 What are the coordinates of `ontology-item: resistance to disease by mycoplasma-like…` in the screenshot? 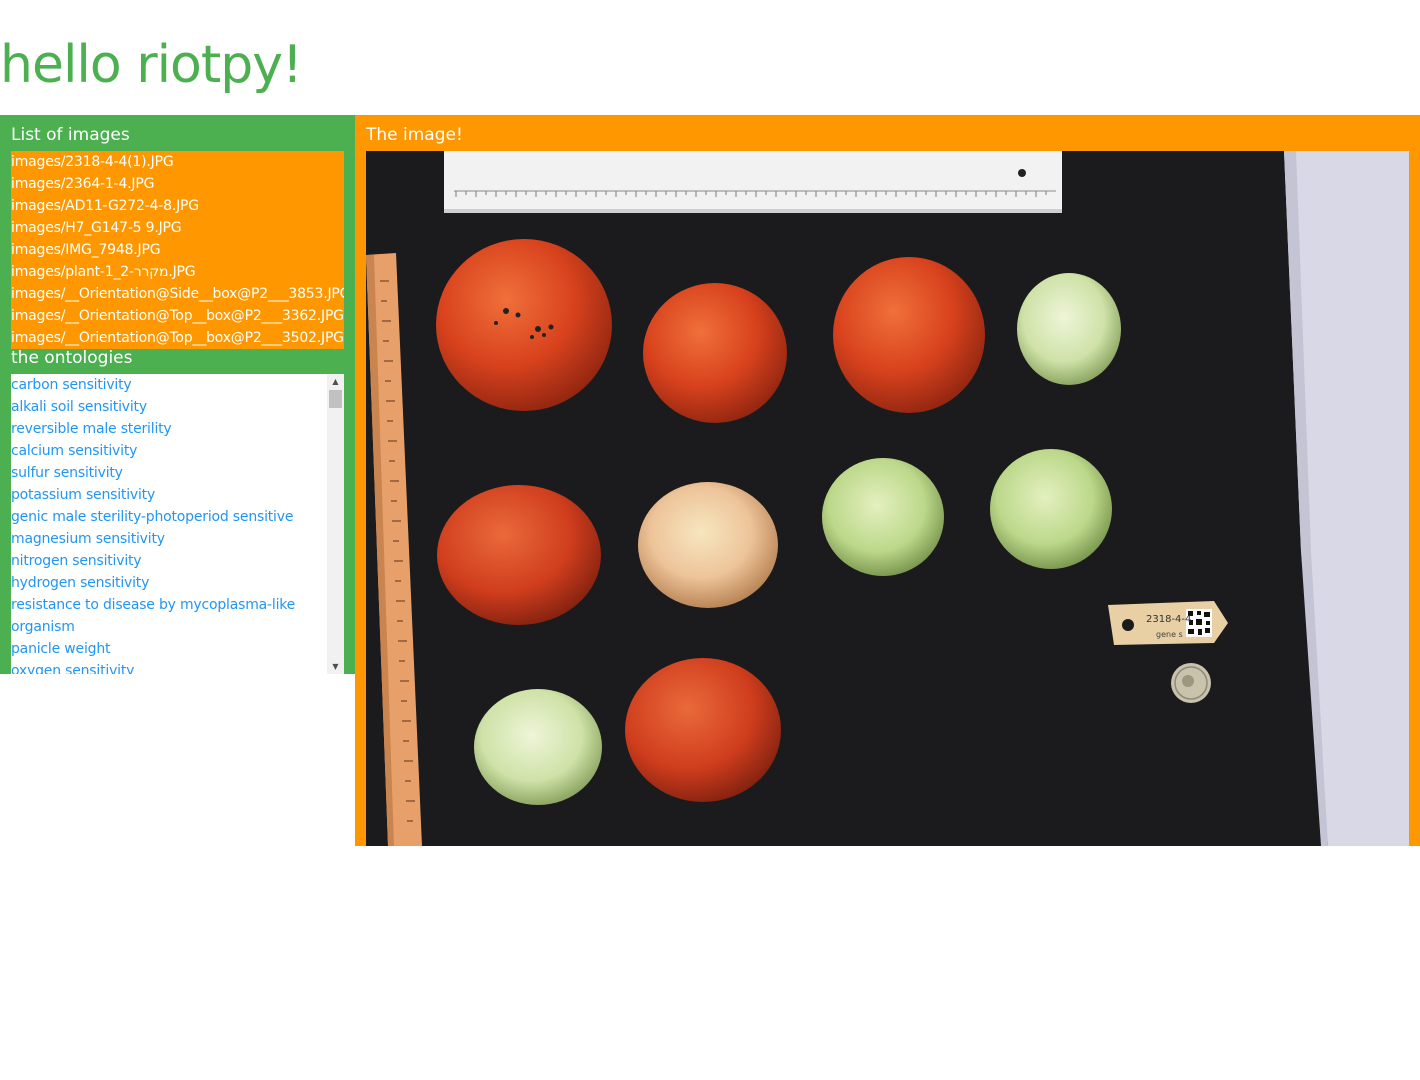 It's located at (169, 616).